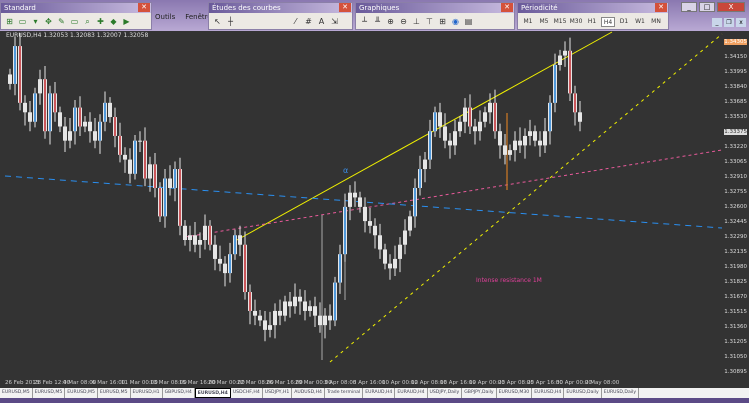  What do you see at coordinates (717, 22) in the screenshot?
I see `mdi-minimize-button: _` at bounding box center [717, 22].